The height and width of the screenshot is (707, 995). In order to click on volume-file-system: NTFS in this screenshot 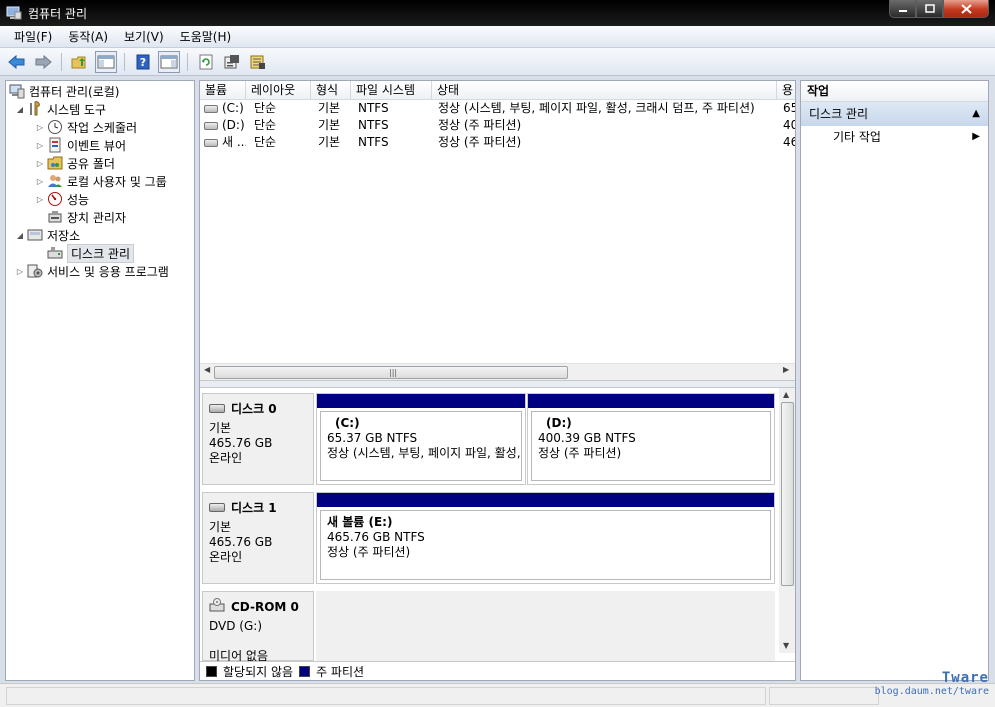, I will do `click(373, 125)`.